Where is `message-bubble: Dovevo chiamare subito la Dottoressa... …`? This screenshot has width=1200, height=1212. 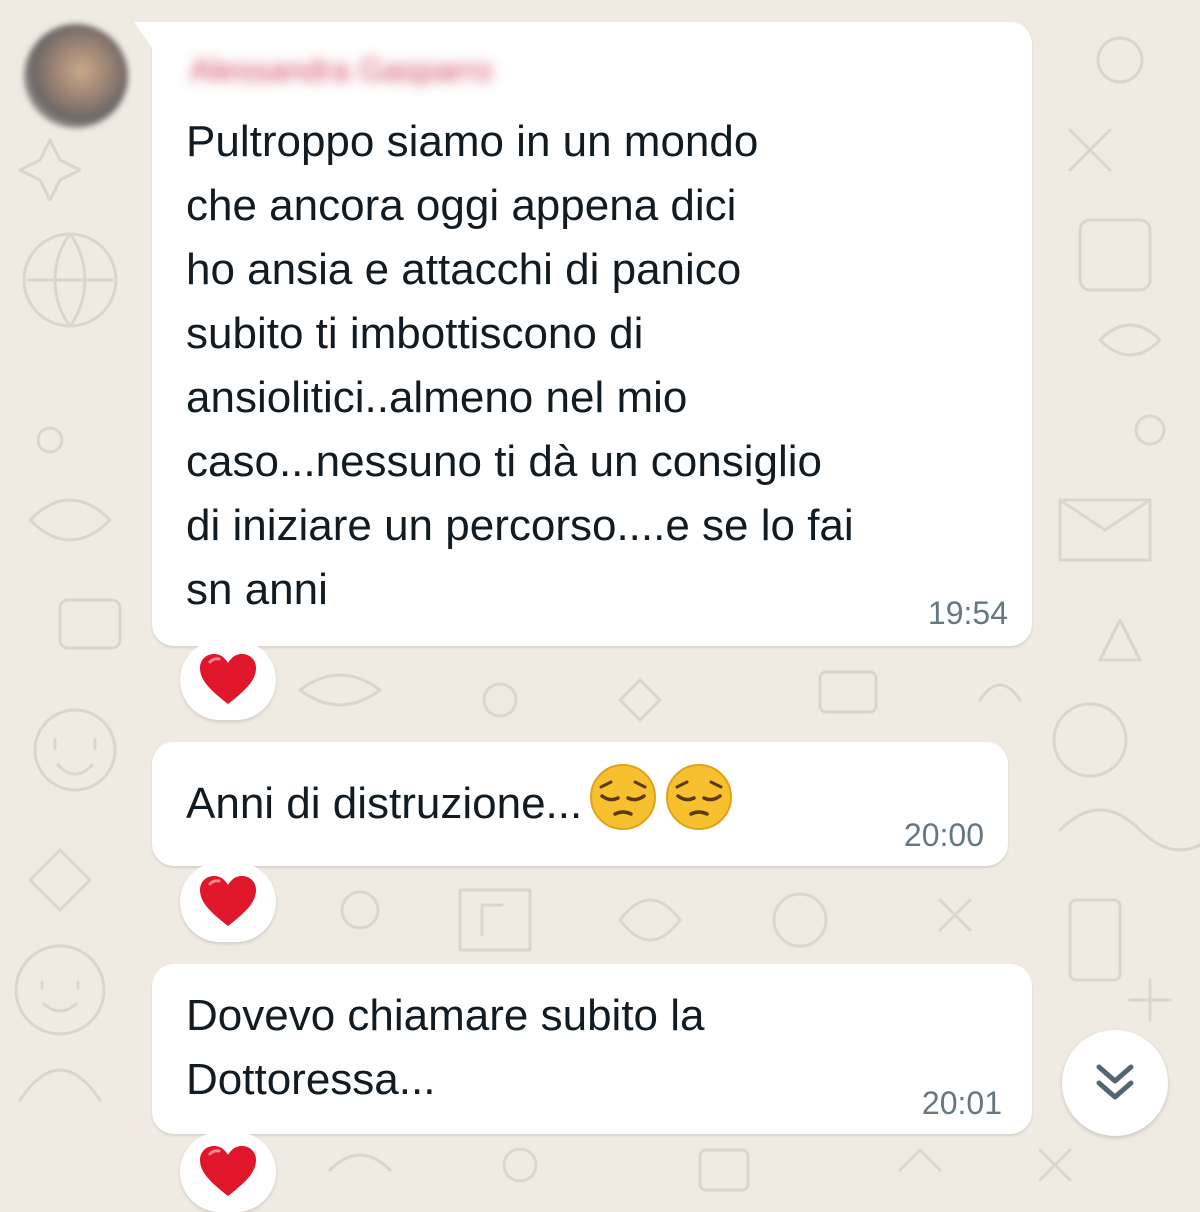 message-bubble: Dovevo chiamare subito la Dottoressa... … is located at coordinates (592, 1049).